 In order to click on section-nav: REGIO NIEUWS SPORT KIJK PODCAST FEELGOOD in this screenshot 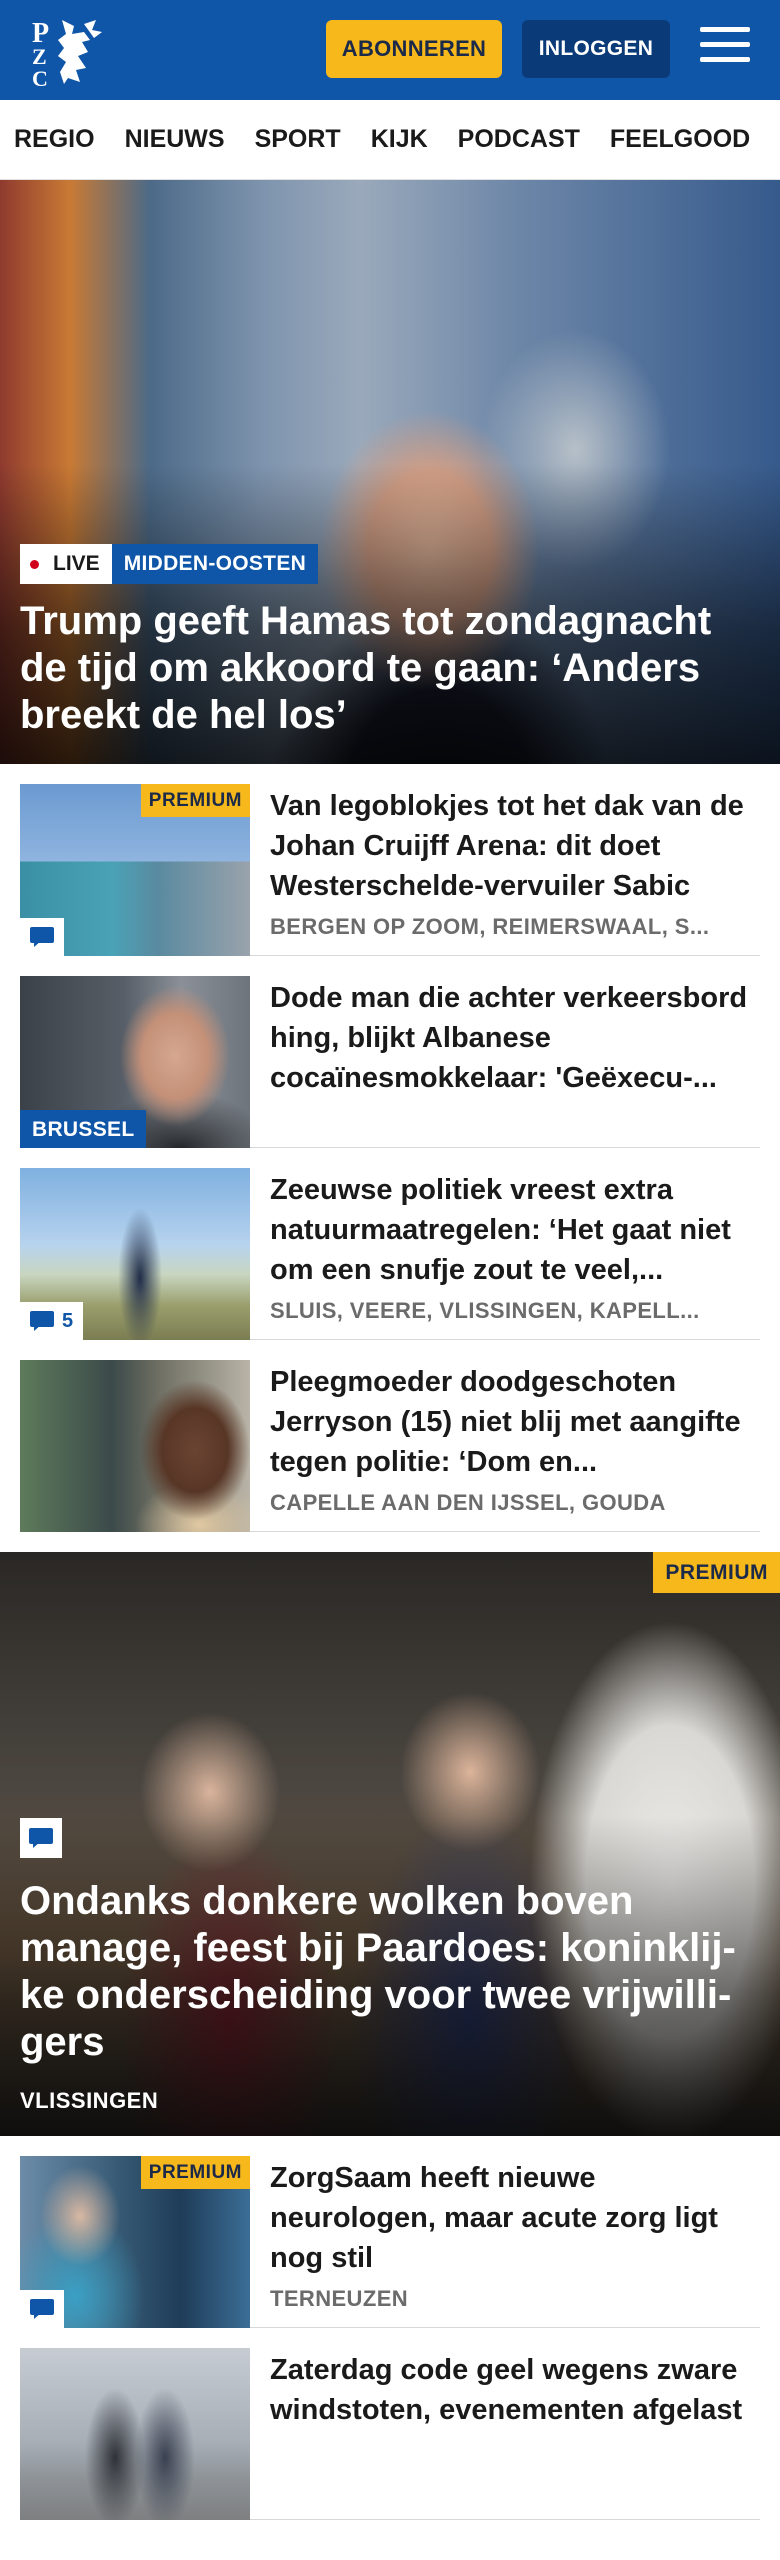, I will do `click(390, 140)`.